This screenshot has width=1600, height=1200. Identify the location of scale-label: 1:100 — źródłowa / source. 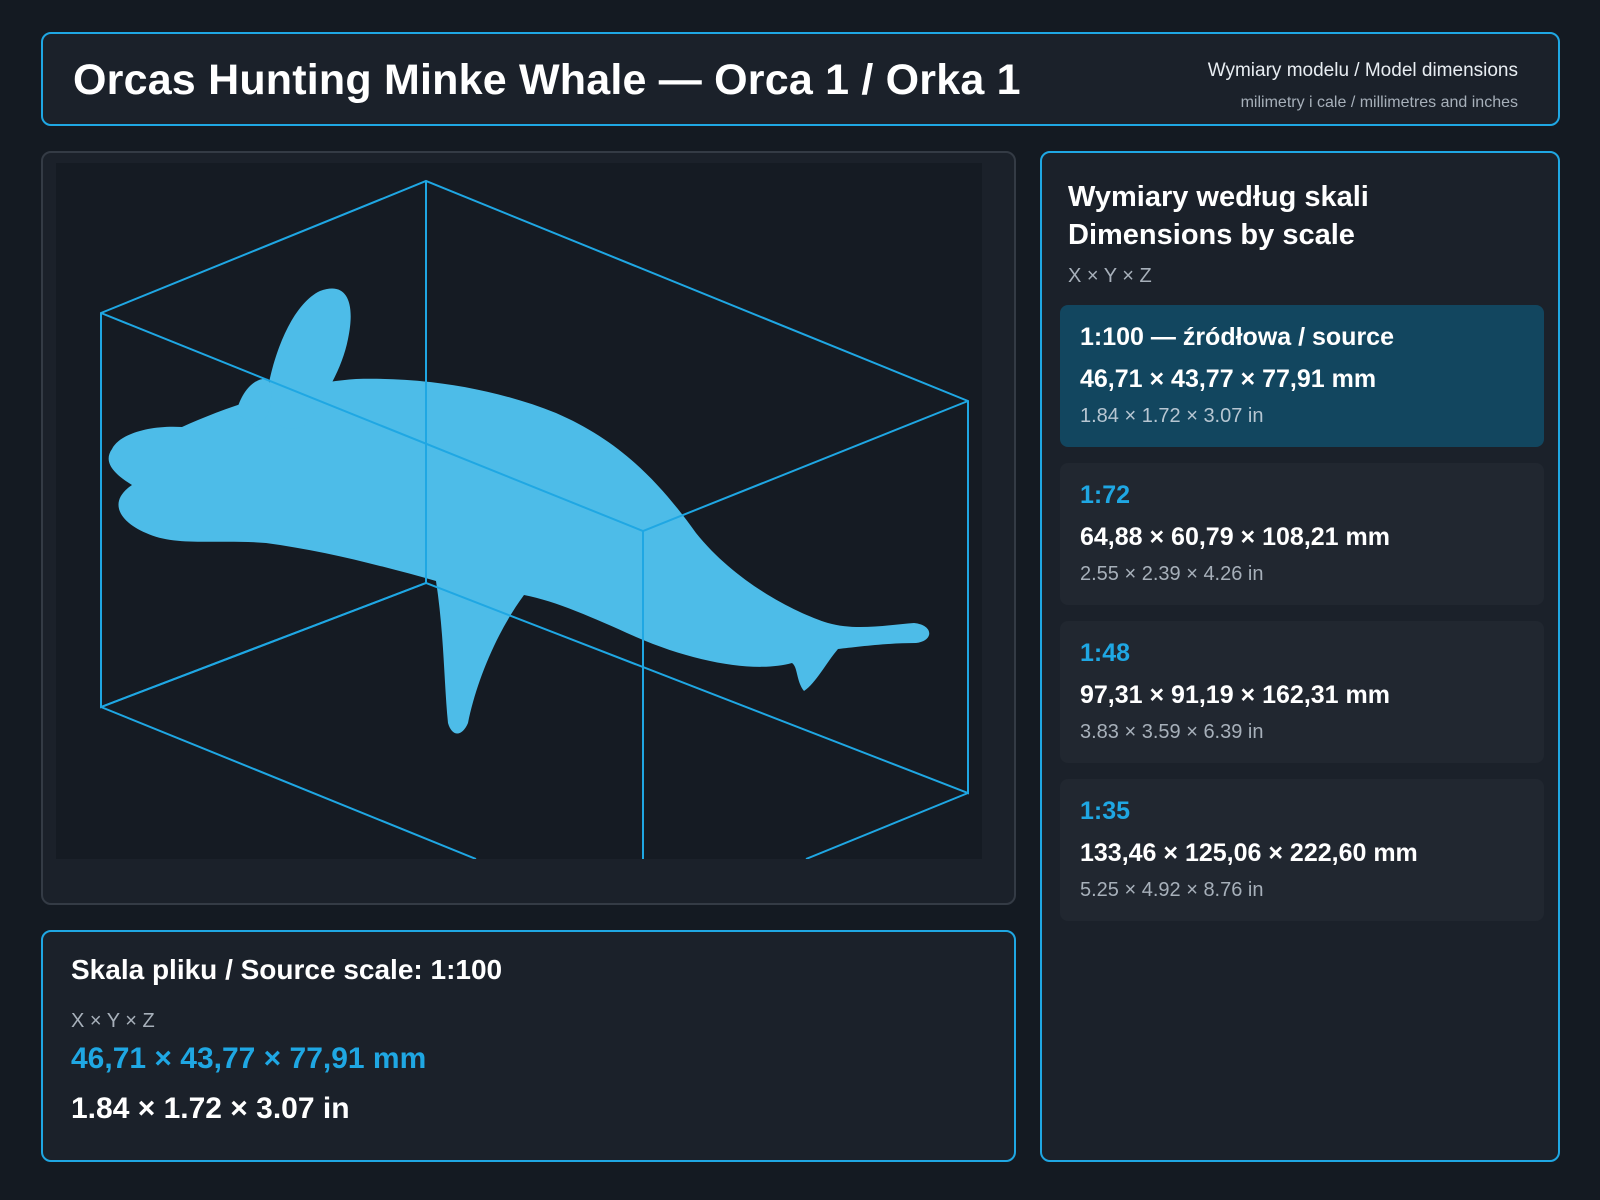
(1237, 337).